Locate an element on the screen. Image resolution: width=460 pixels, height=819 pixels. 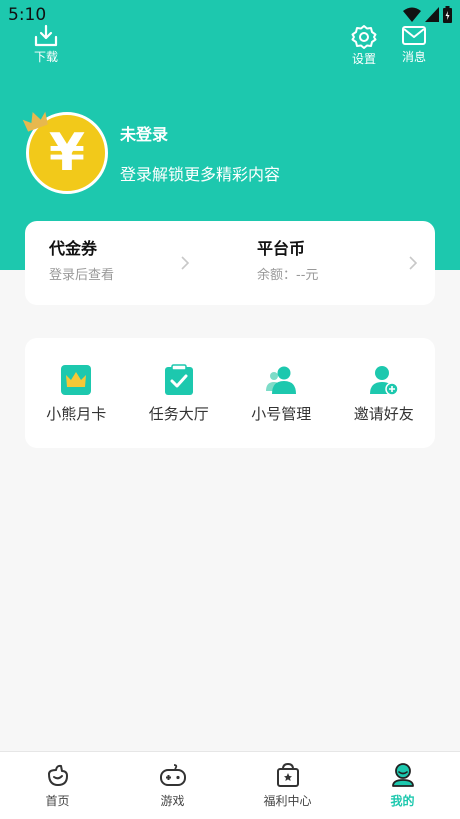
platform-coin-balance: 余额：--元 is located at coordinates (288, 275).